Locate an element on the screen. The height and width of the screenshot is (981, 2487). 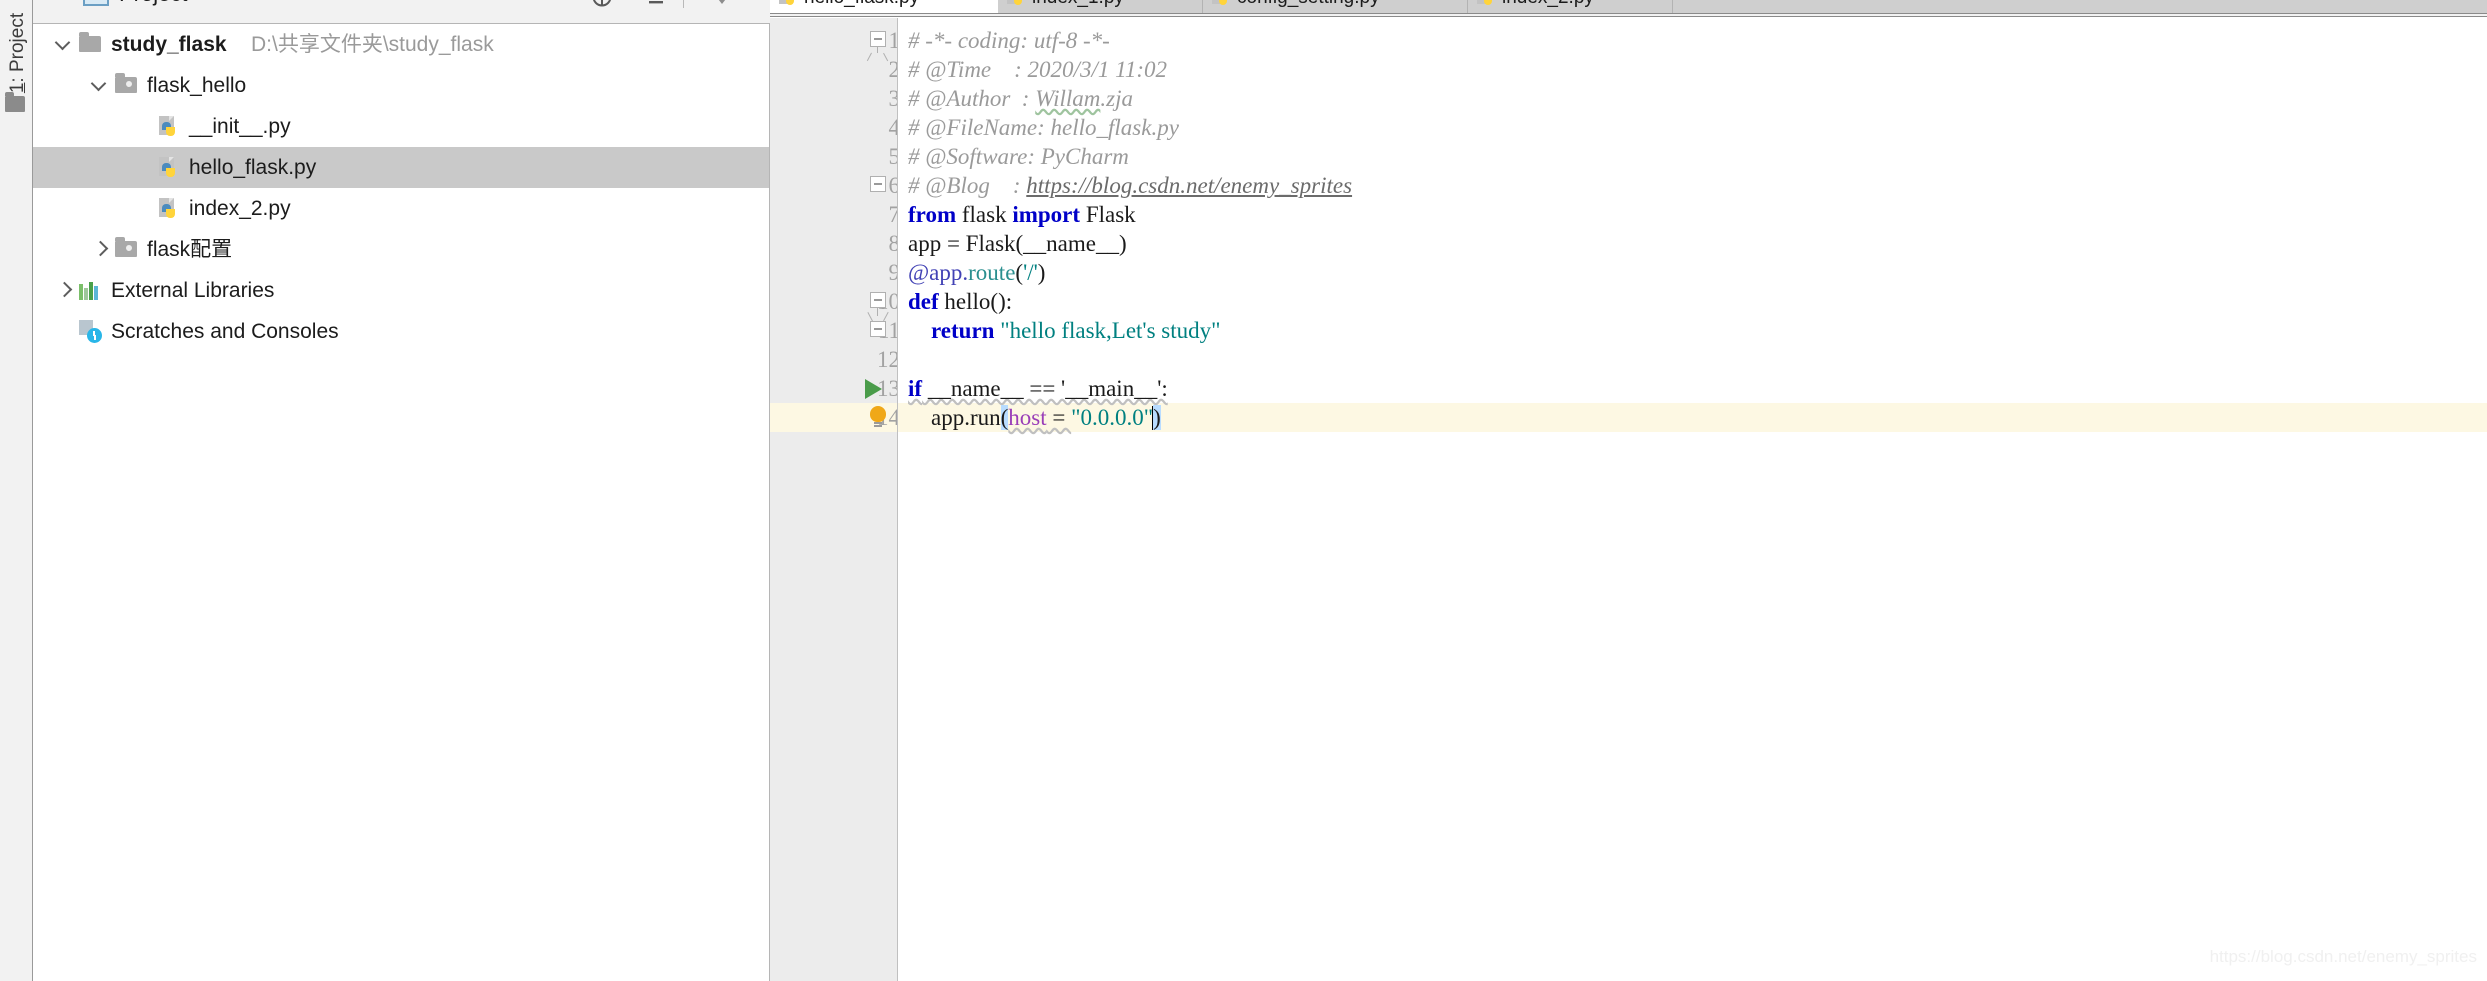
line-number: 14 is located at coordinates (888, 417).